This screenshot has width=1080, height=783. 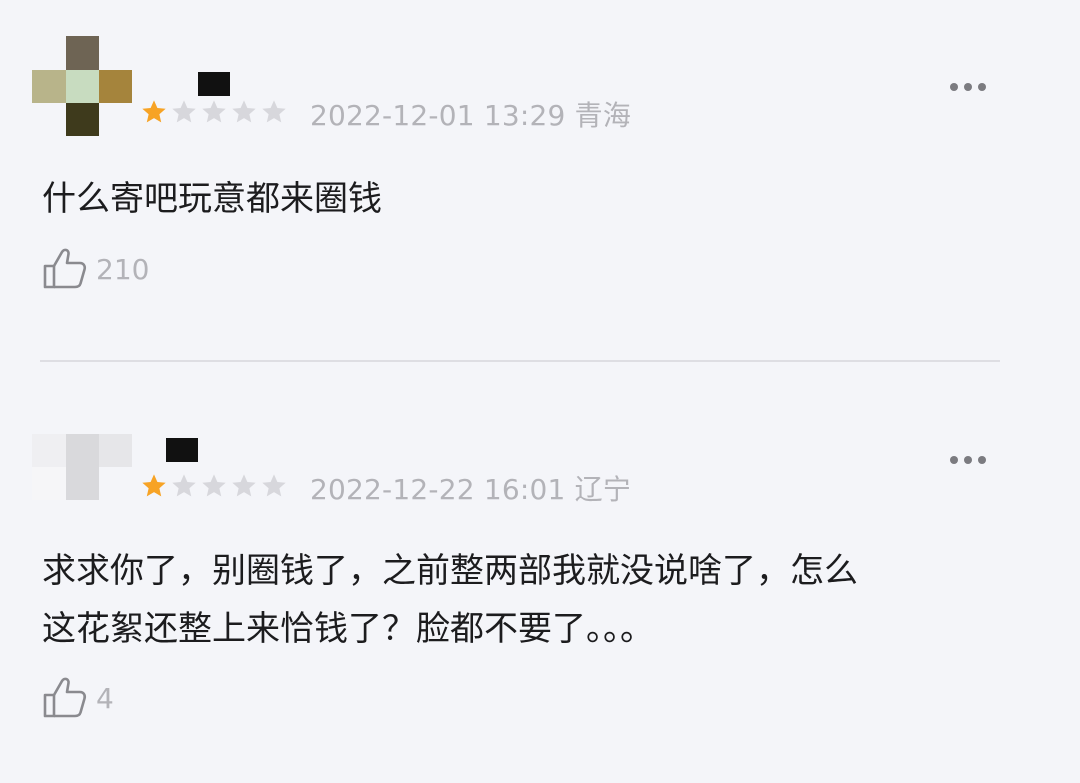 What do you see at coordinates (603, 489) in the screenshot?
I see `review-region: 辽宁` at bounding box center [603, 489].